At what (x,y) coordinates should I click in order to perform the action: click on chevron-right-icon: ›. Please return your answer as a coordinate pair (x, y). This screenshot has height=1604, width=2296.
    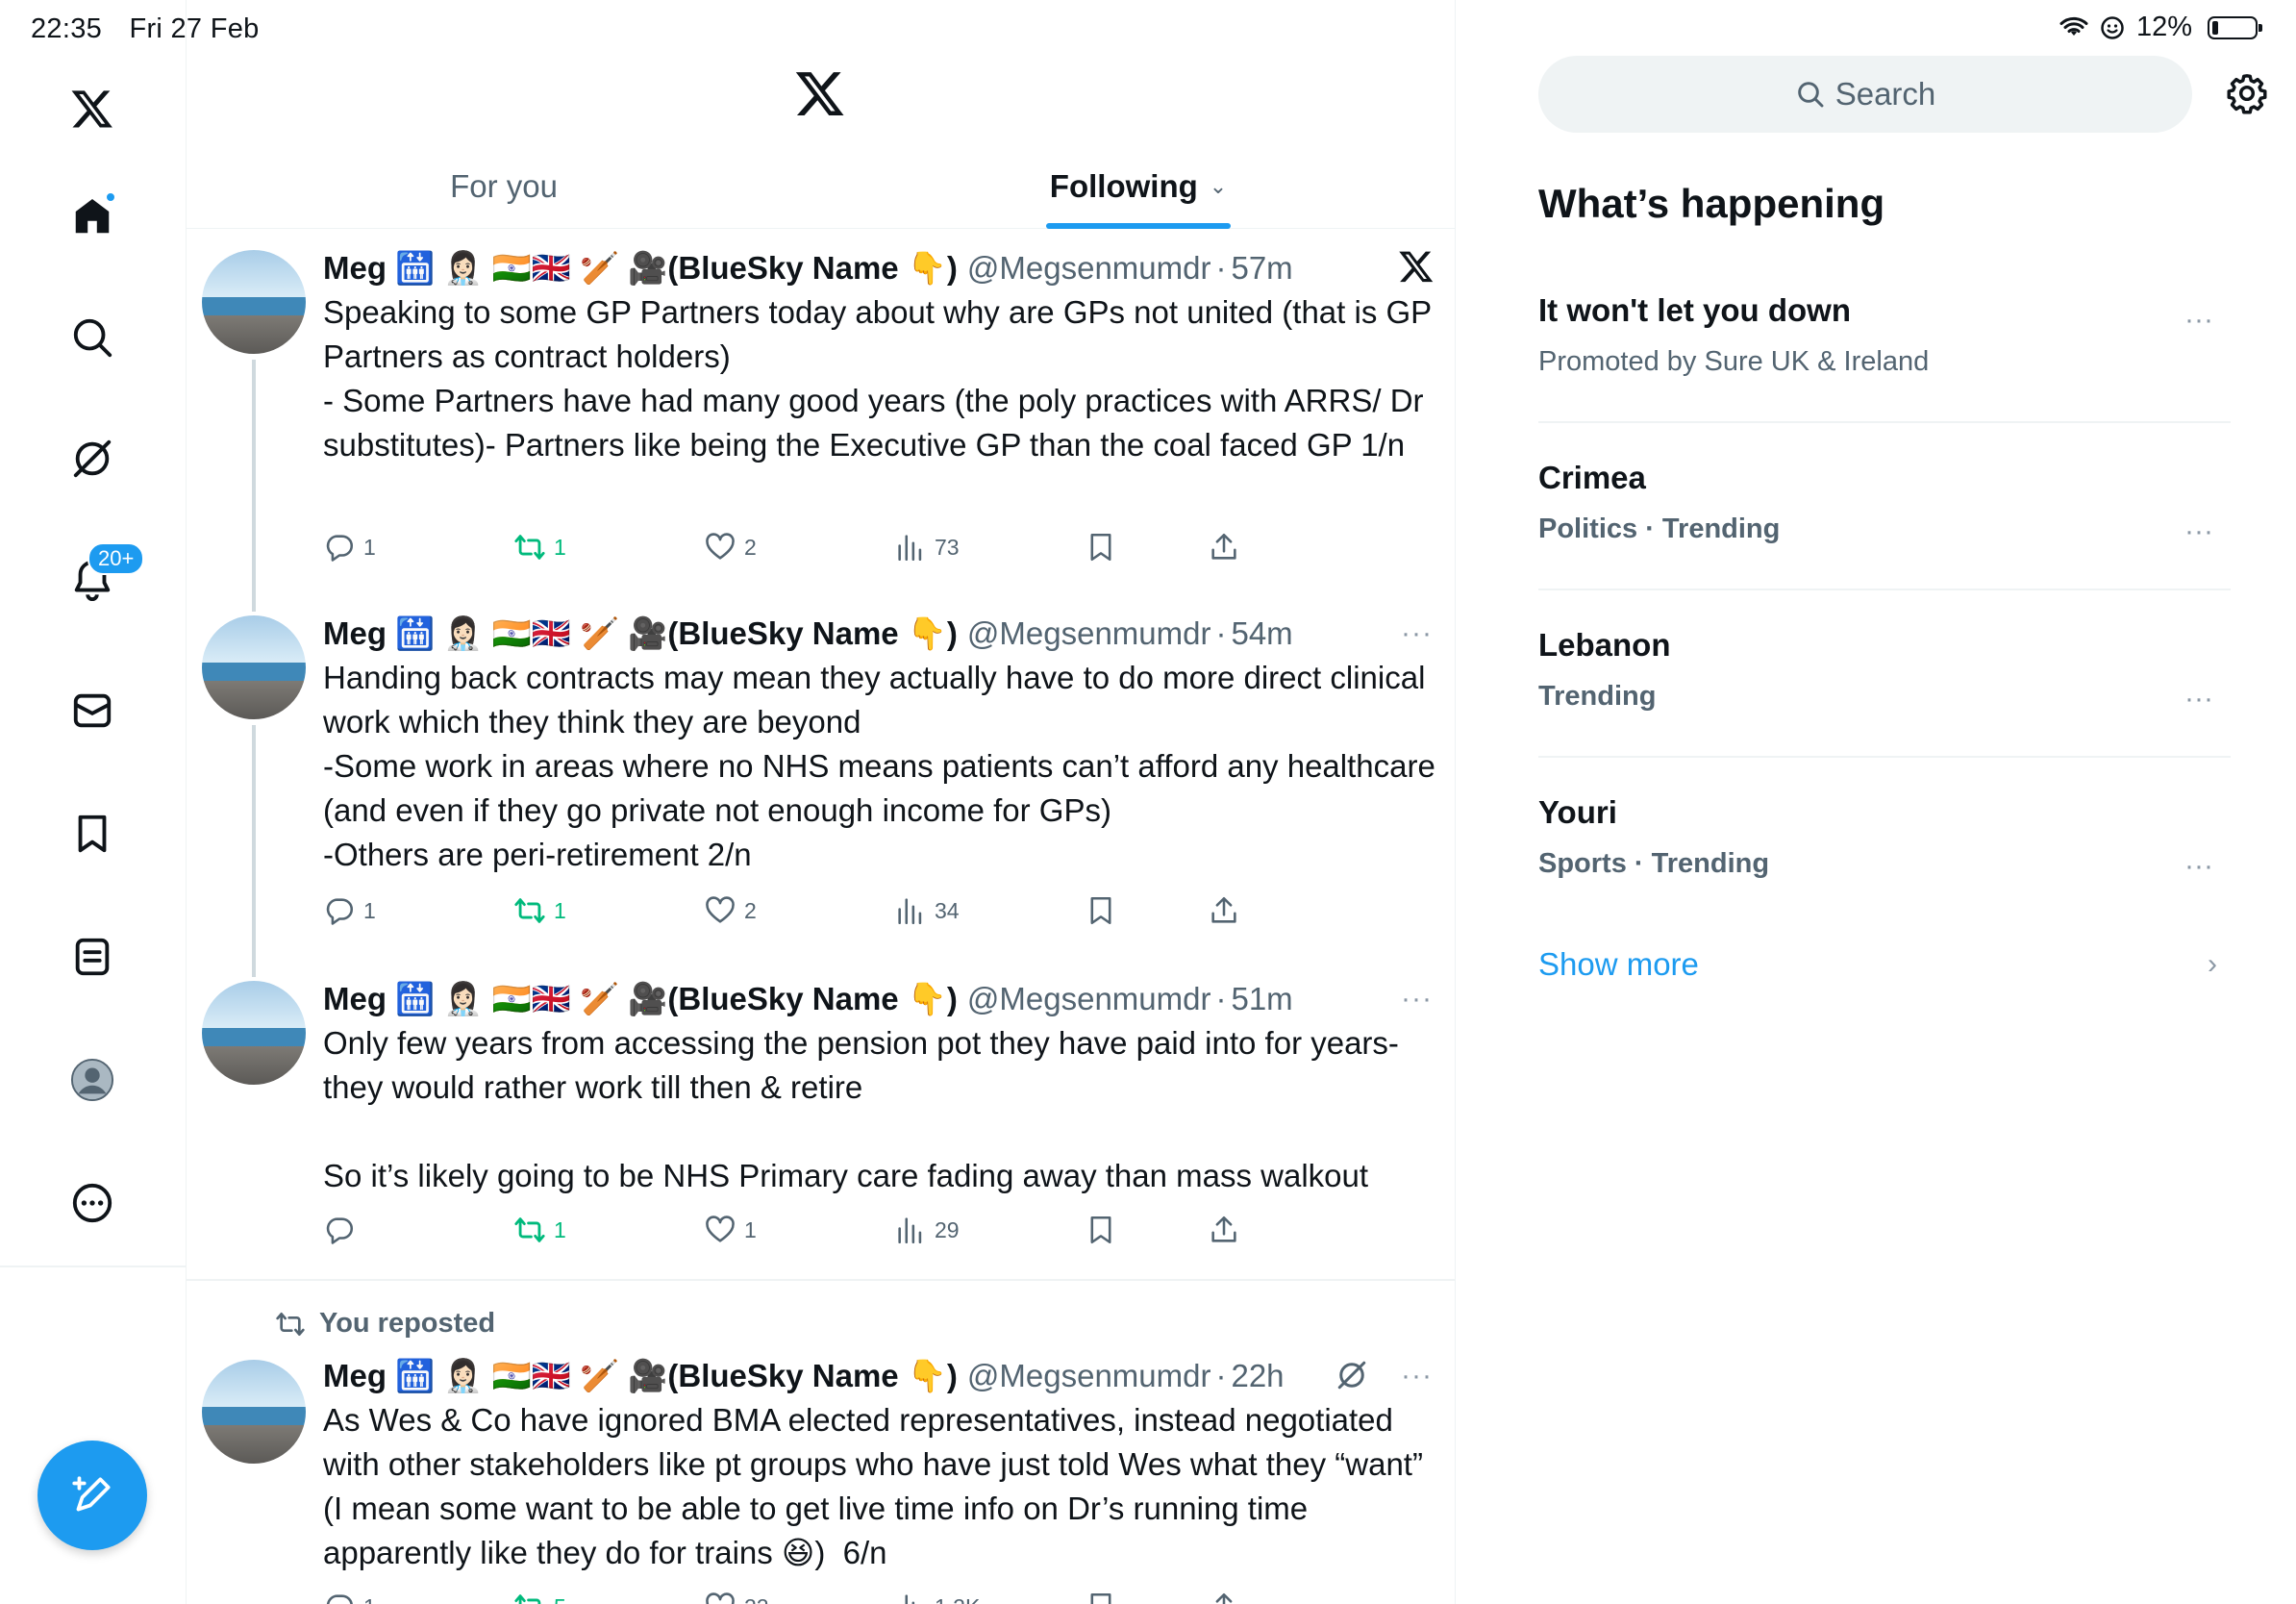
    Looking at the image, I should click on (2212, 964).